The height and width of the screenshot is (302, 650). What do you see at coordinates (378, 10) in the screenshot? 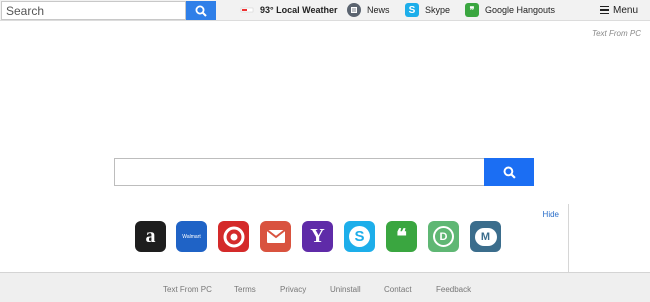
I see `news-label: News` at bounding box center [378, 10].